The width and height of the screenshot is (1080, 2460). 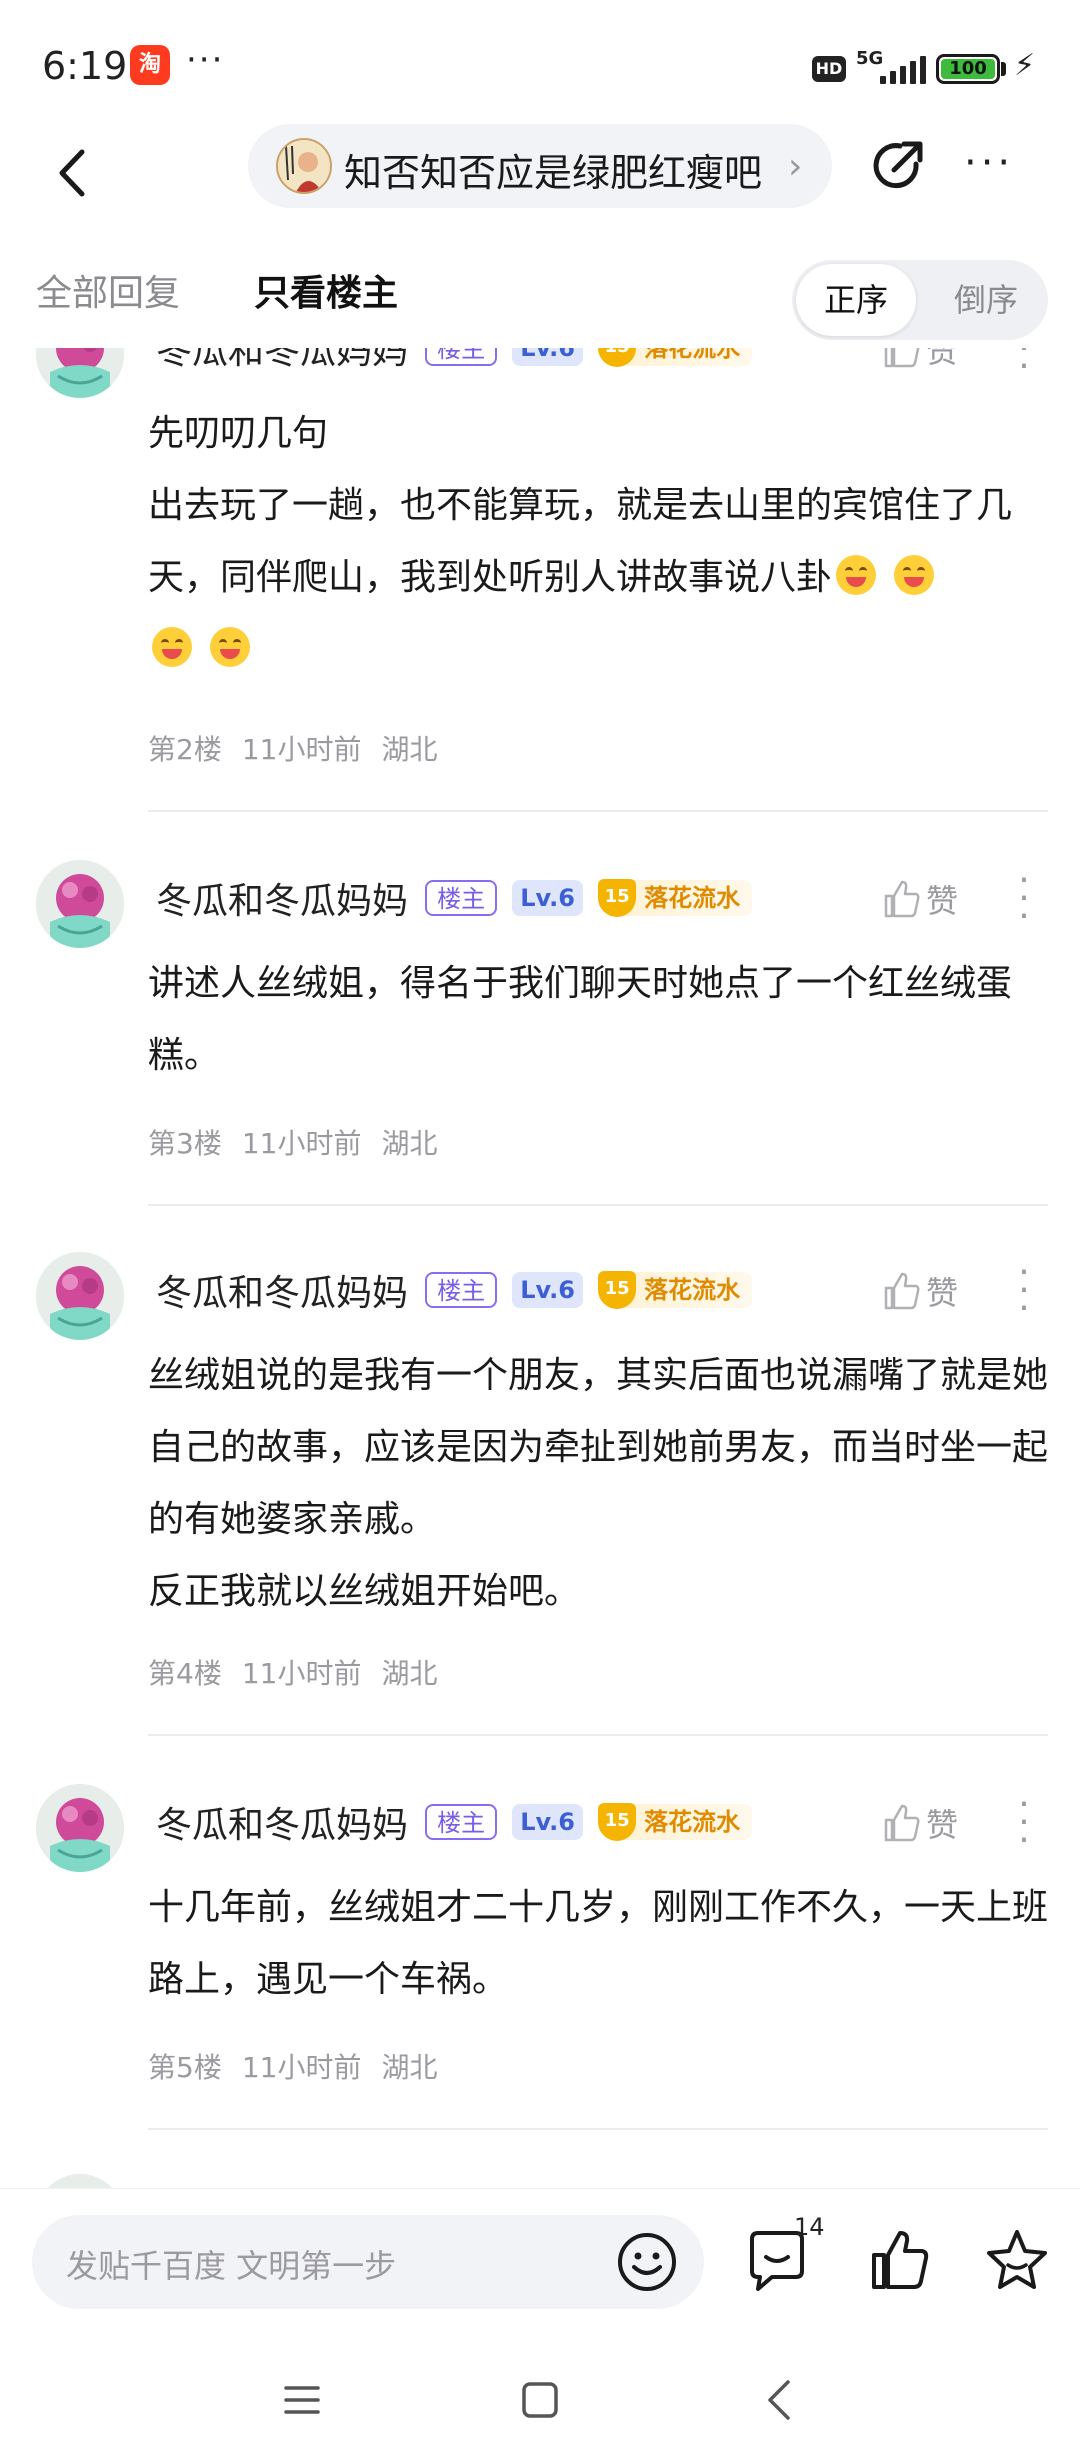 I want to click on reply-text: 讲述人丝绒姐，得名于我们聊天时她点了一个红丝绒蛋糕。, so click(x=580, y=1019).